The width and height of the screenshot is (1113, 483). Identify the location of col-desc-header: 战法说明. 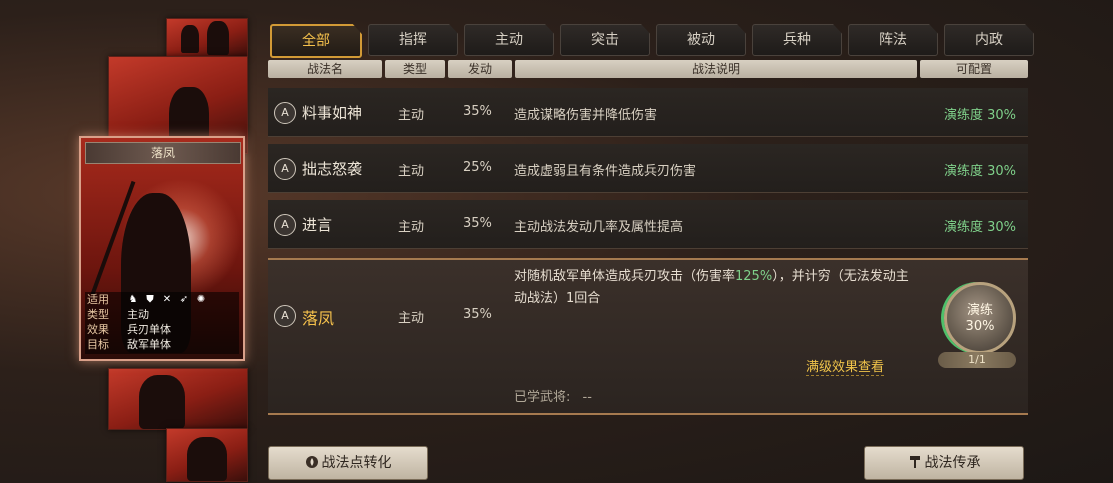
(716, 69).